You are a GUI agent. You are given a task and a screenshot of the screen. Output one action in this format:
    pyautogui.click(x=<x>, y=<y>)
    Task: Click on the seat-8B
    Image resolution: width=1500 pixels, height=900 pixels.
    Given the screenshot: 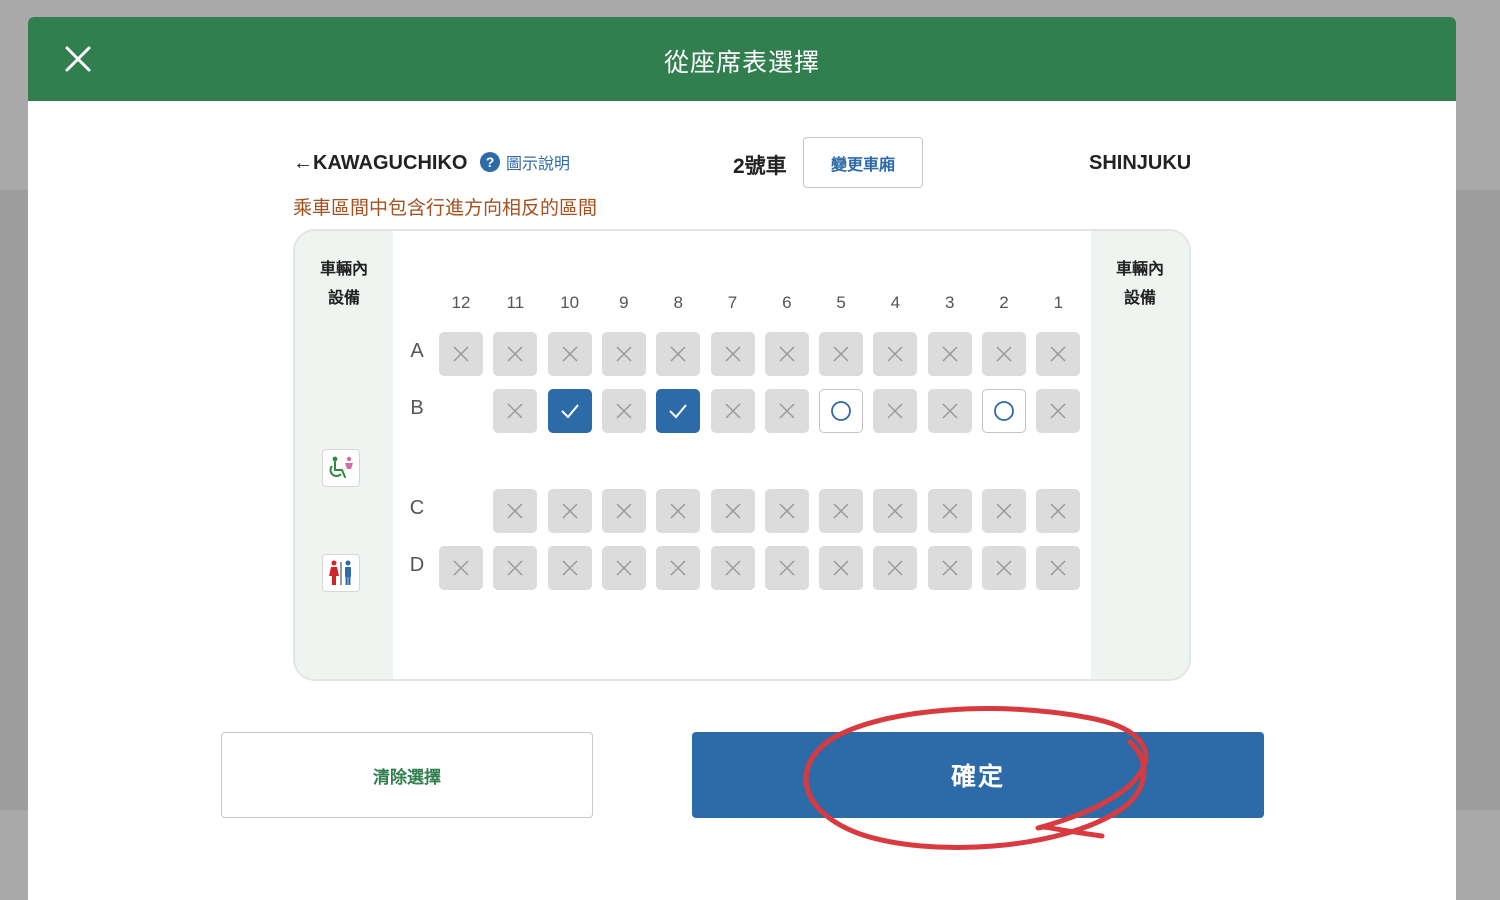 What is the action you would take?
    pyautogui.click(x=678, y=411)
    